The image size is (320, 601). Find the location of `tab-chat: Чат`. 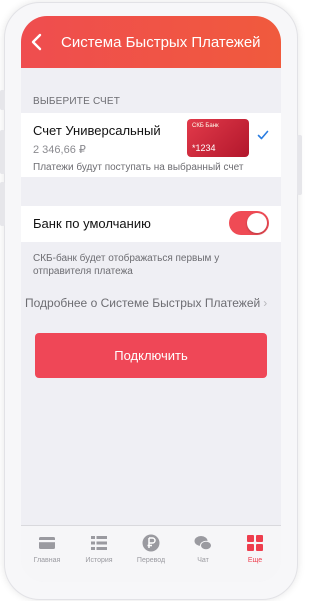

tab-chat: Чат is located at coordinates (203, 554).